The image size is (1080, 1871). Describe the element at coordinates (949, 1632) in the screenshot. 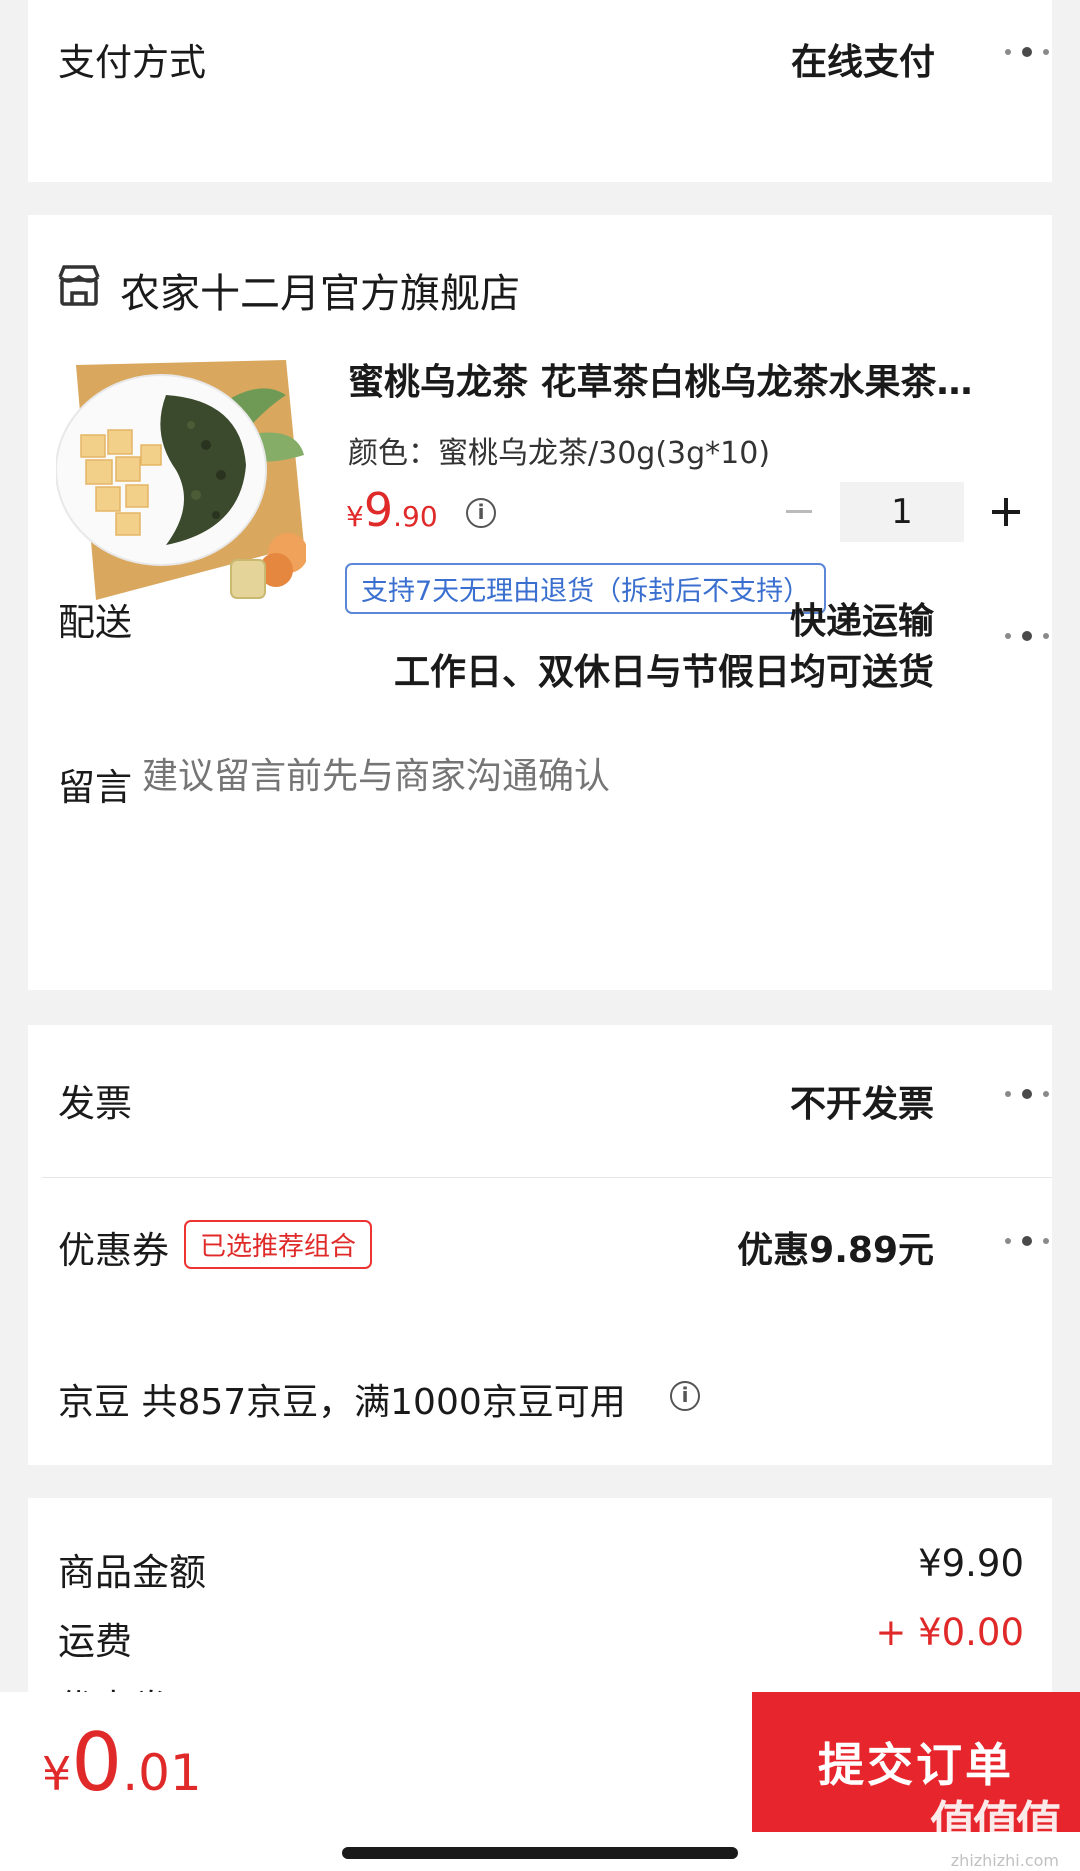

I see `shipping-value: + ¥0.00` at that location.